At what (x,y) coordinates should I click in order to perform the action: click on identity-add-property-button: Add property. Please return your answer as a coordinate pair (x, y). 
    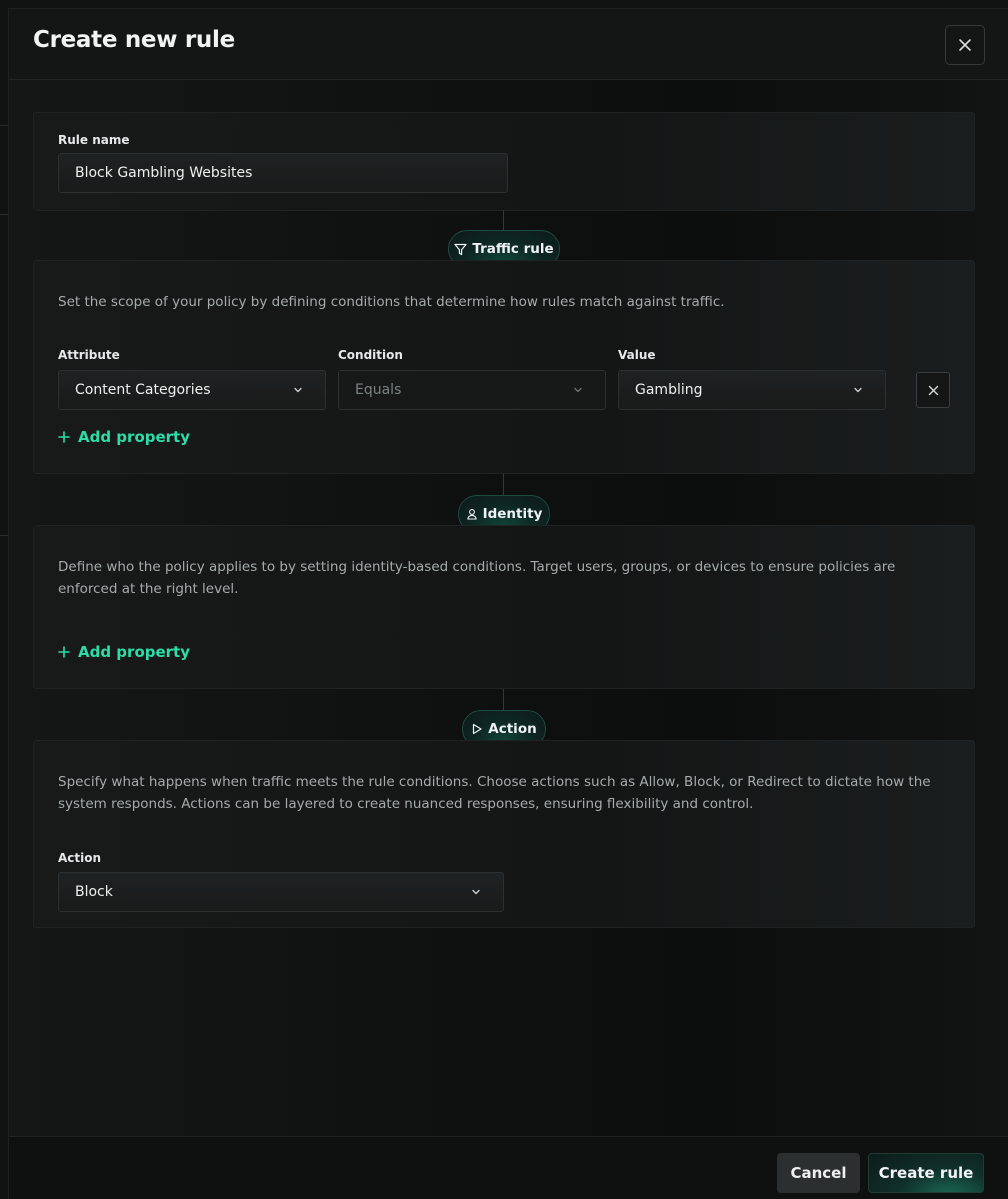
    Looking at the image, I should click on (124, 652).